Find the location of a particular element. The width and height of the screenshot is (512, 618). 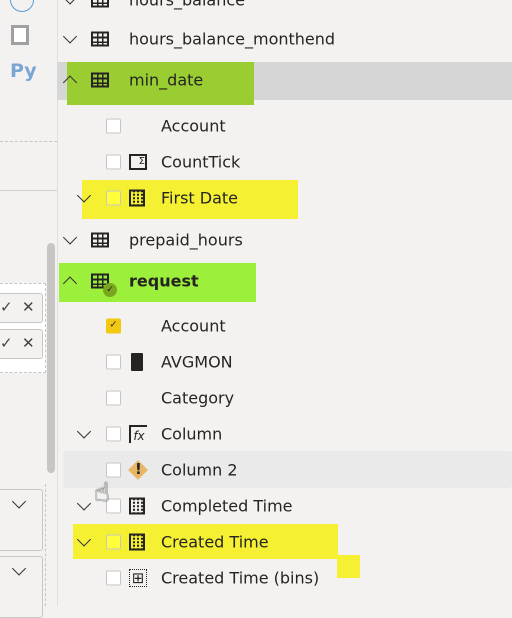

calculator-icon is located at coordinates (137, 362).